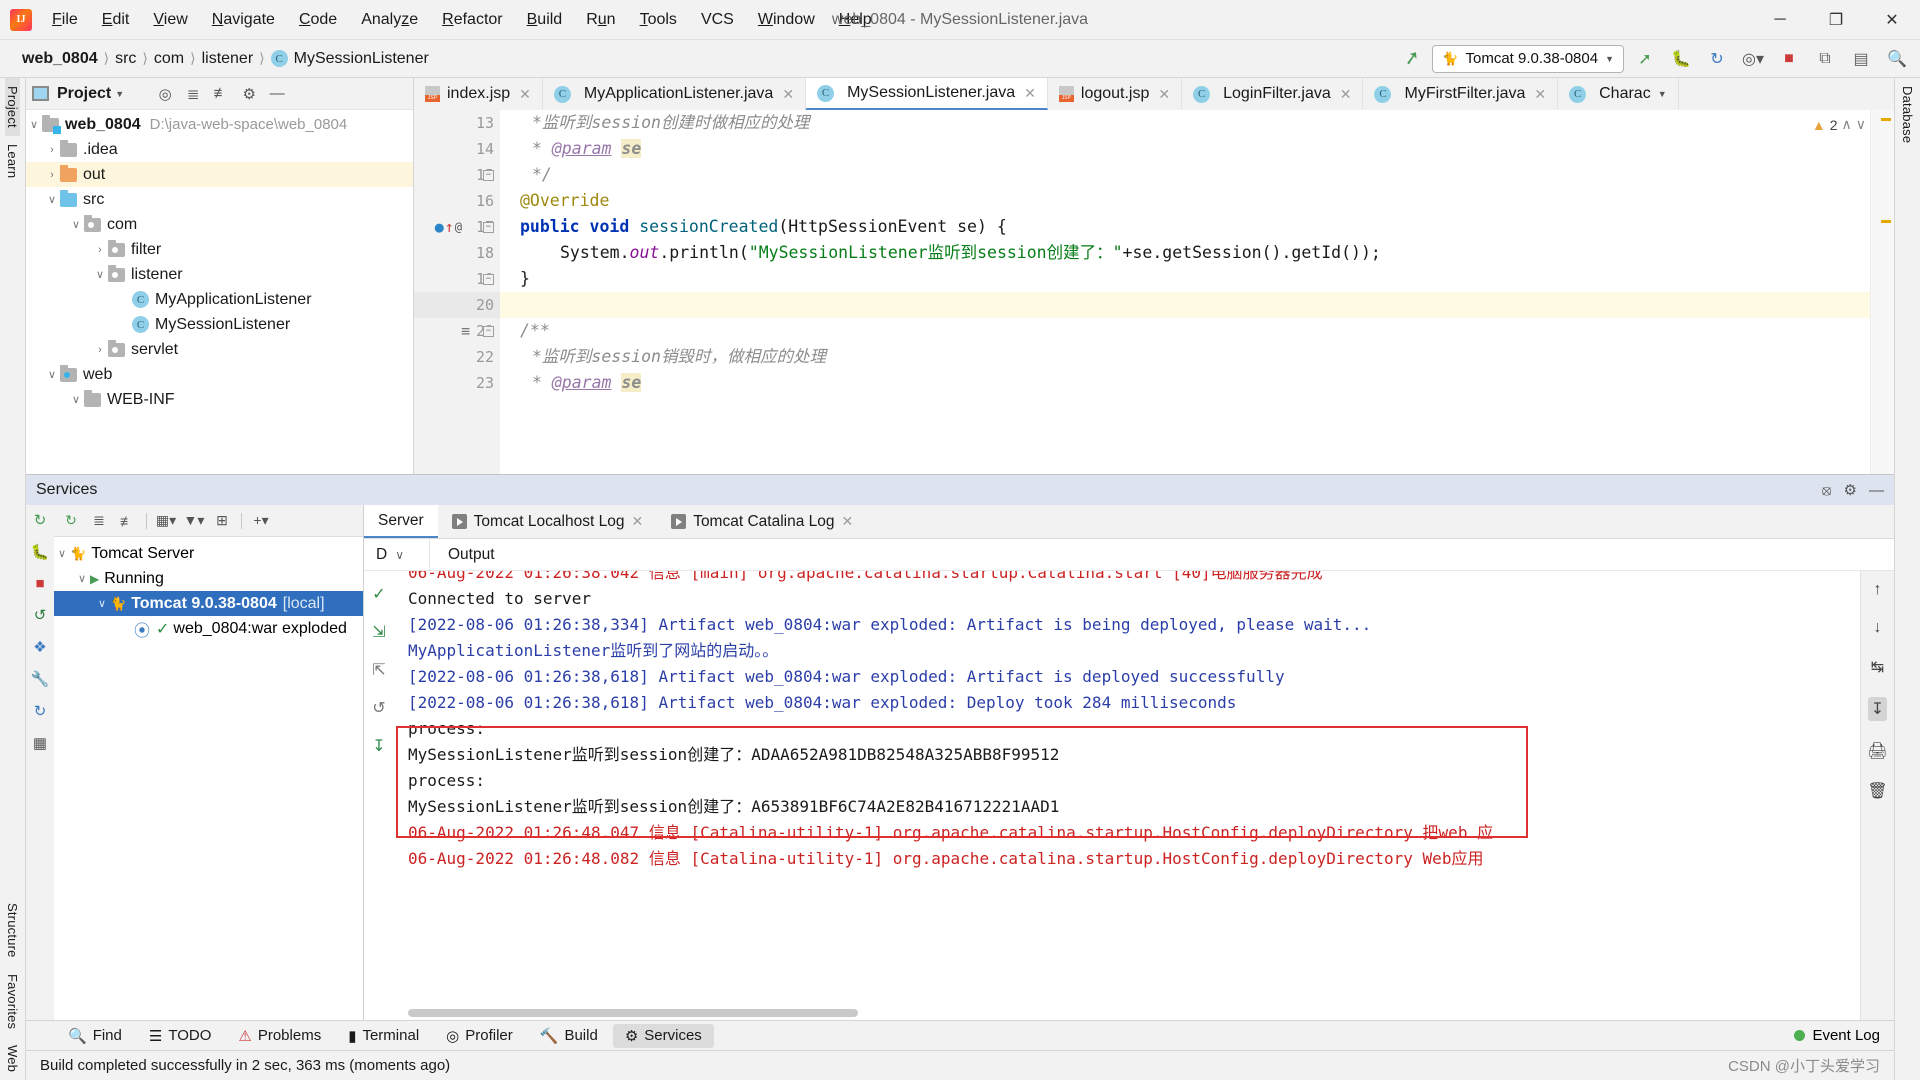 The width and height of the screenshot is (1920, 1080). What do you see at coordinates (927, 94) in the screenshot?
I see `editor-tab-MySessionListener: C MySessionListener.java ✕` at bounding box center [927, 94].